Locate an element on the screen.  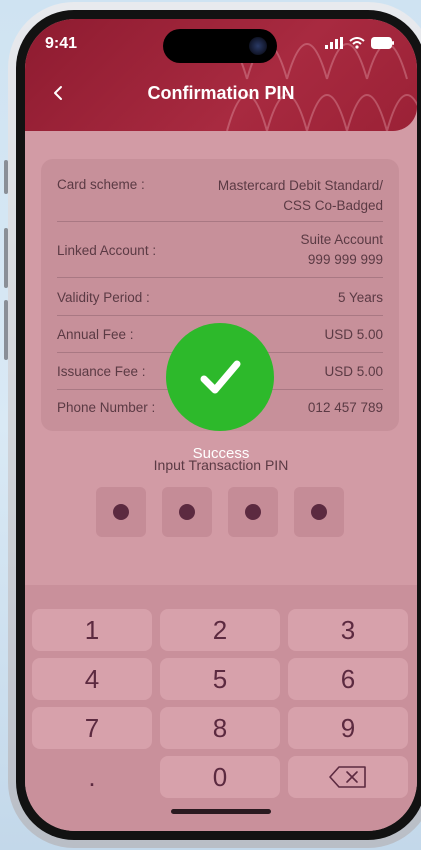
dynamic-island is located at coordinates (220, 46).